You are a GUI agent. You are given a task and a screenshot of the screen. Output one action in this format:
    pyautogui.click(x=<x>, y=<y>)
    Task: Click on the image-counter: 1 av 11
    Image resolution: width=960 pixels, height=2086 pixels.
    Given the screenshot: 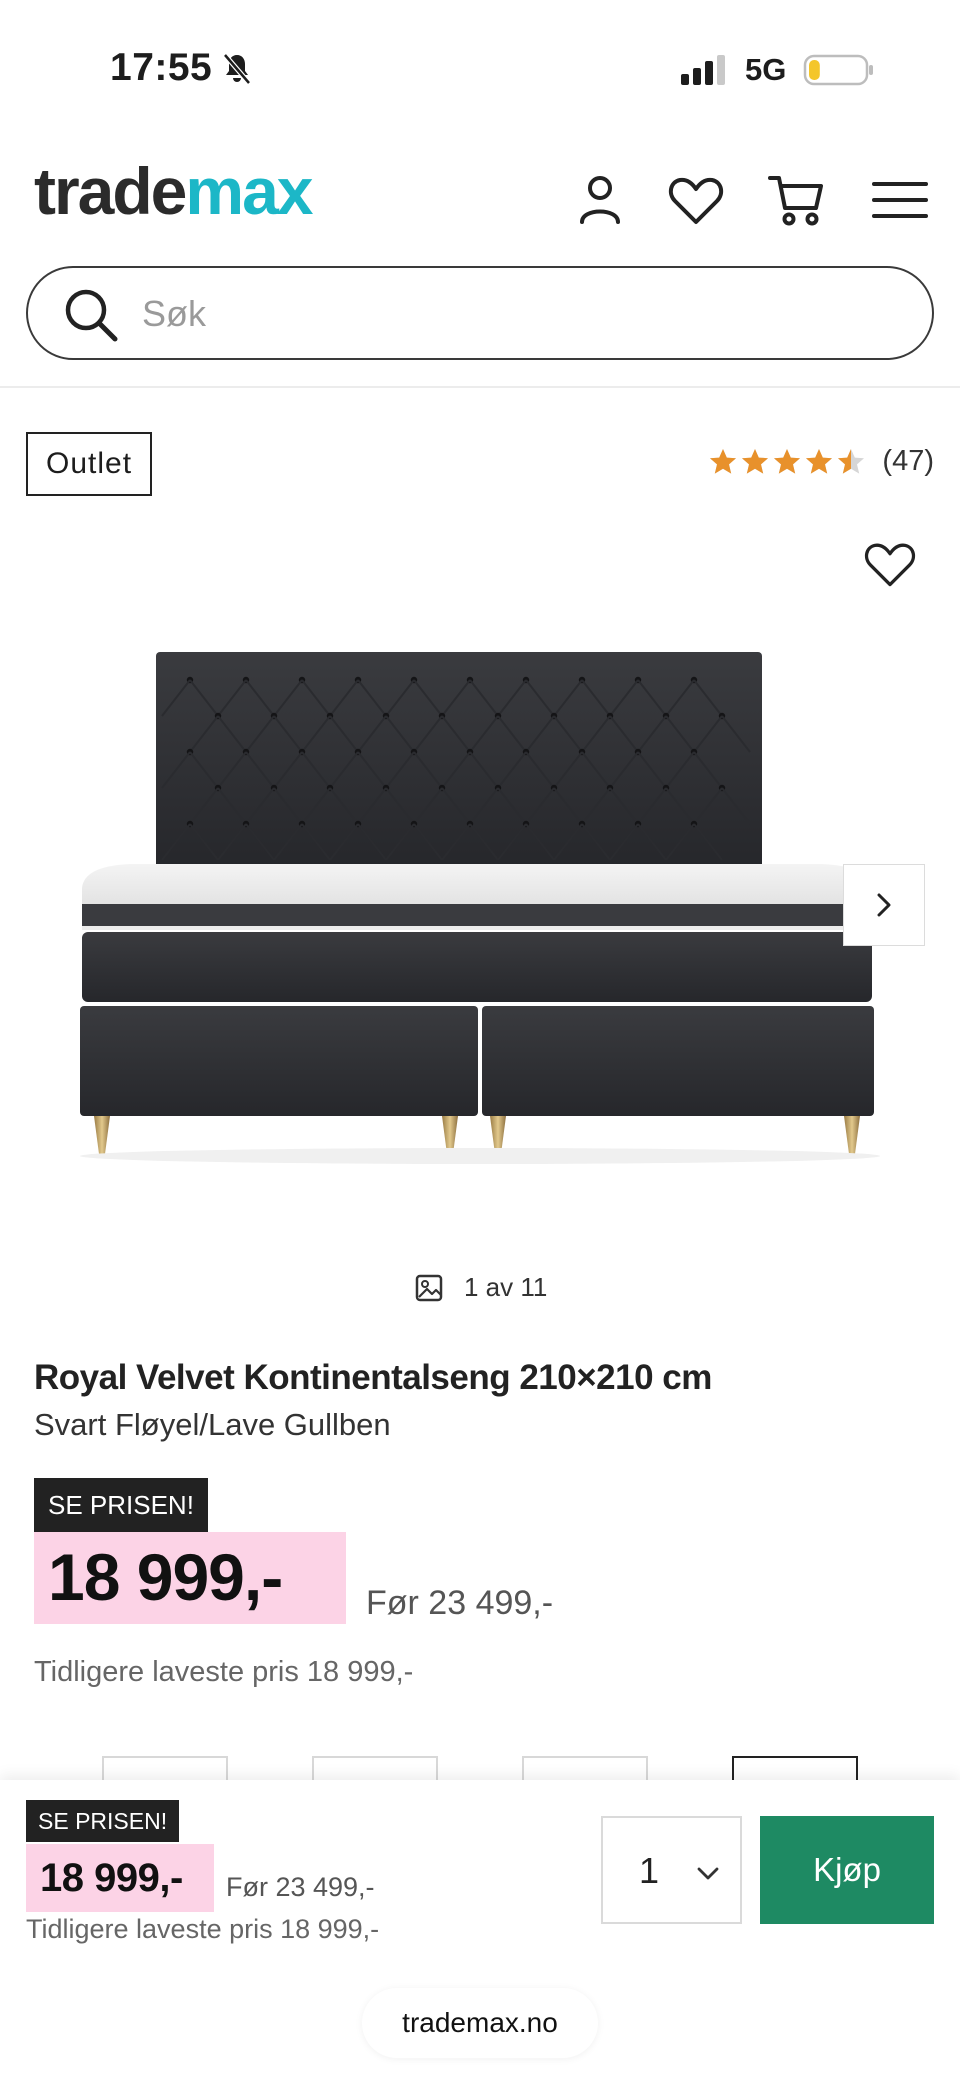 What is the action you would take?
    pyautogui.click(x=480, y=1287)
    